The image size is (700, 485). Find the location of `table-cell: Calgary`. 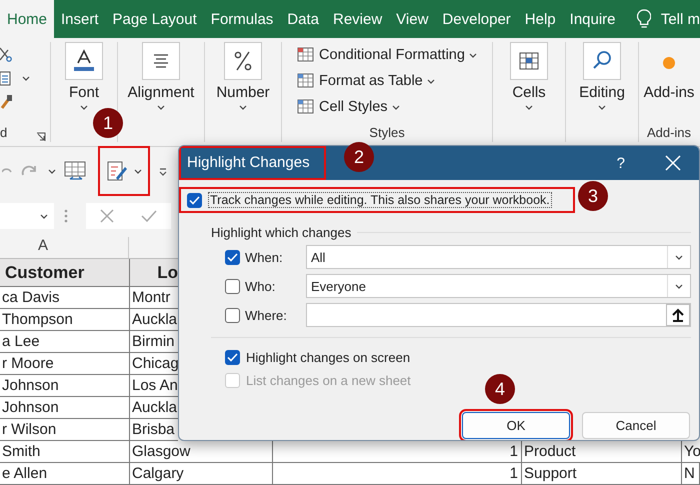

table-cell: Calgary is located at coordinates (201, 474).